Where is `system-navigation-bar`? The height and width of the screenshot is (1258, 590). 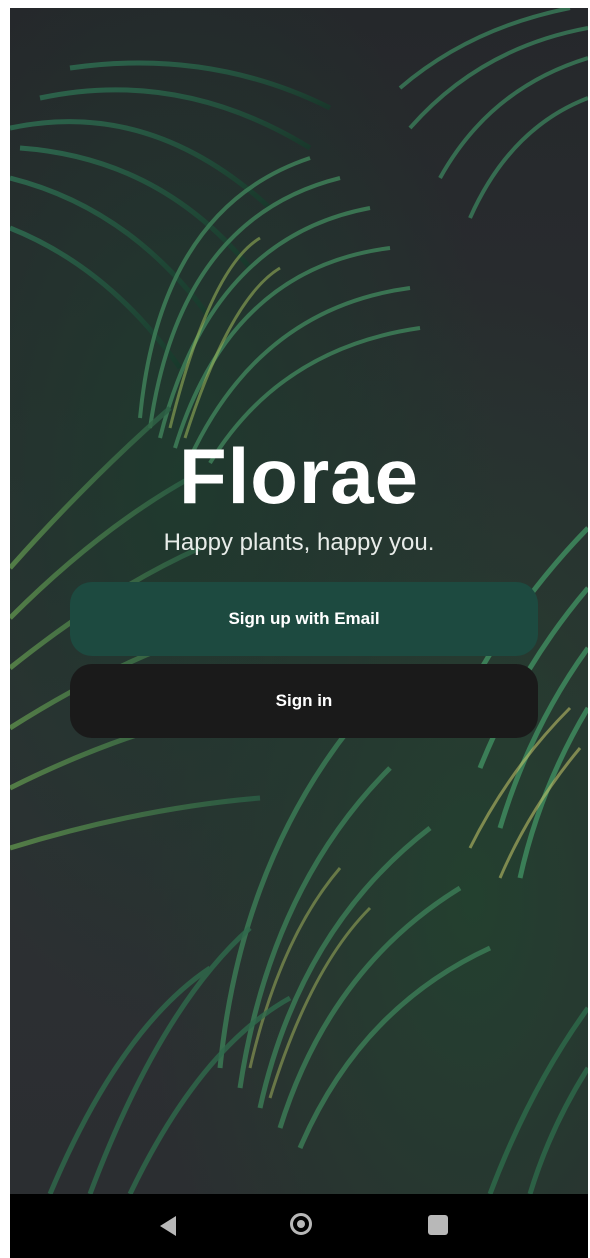 system-navigation-bar is located at coordinates (299, 1226).